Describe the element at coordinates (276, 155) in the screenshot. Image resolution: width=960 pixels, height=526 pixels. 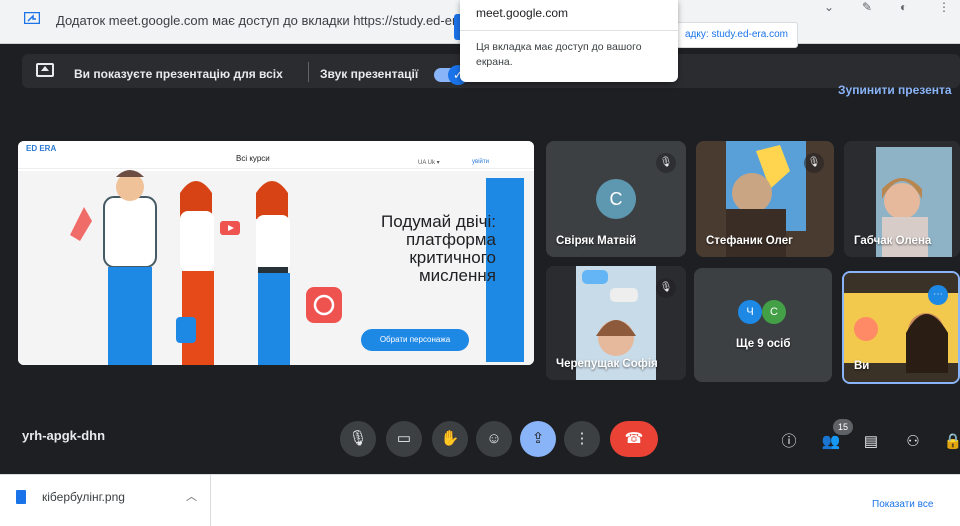
I see `slide-header: ED ERA Всі курси UA Uk ▾ увійти` at that location.